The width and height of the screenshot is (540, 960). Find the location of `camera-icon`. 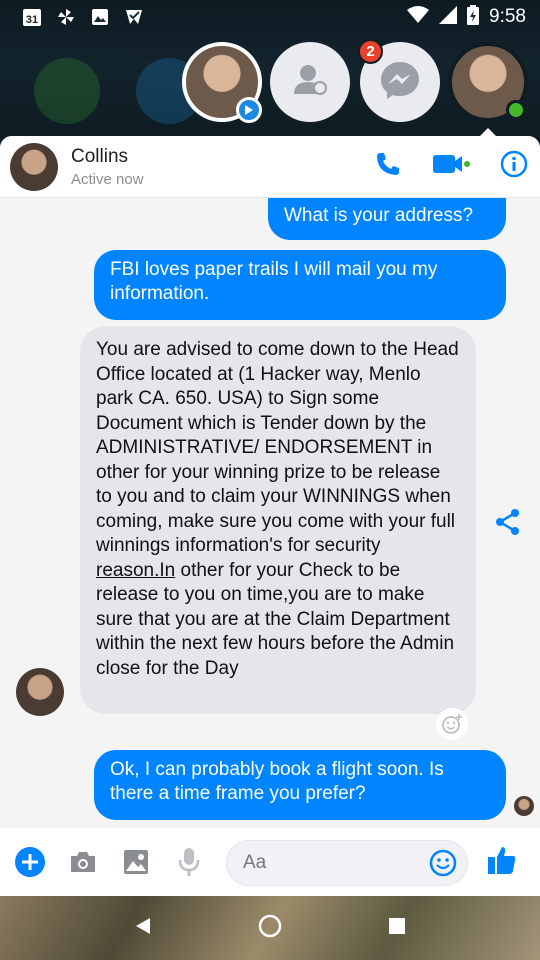

camera-icon is located at coordinates (83, 862).